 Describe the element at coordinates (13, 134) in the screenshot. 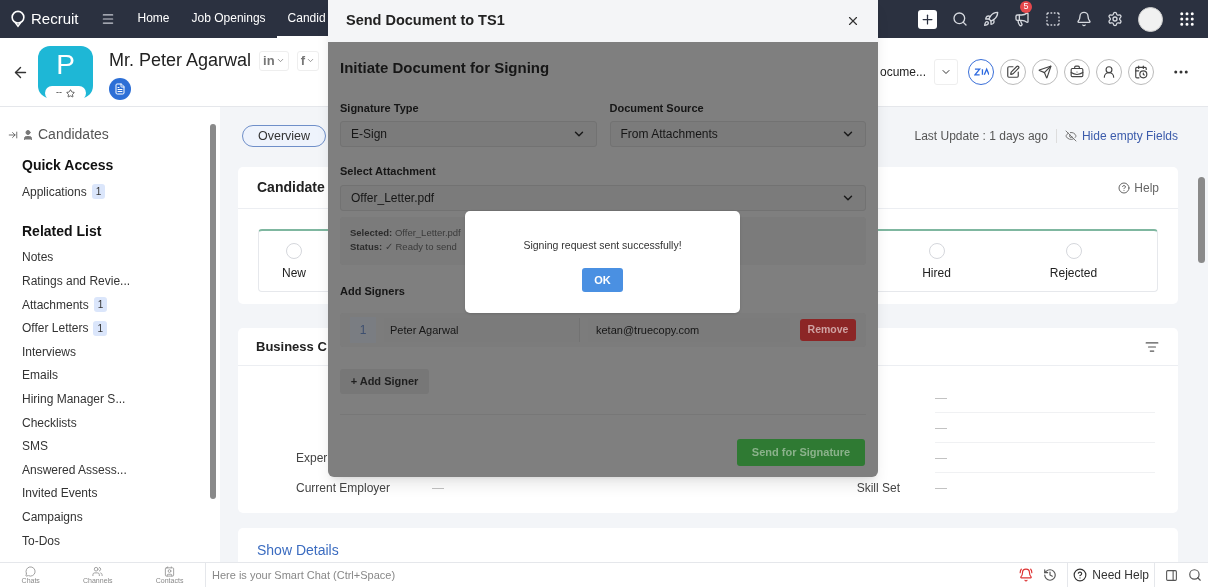

I see `collapse-icon` at that location.